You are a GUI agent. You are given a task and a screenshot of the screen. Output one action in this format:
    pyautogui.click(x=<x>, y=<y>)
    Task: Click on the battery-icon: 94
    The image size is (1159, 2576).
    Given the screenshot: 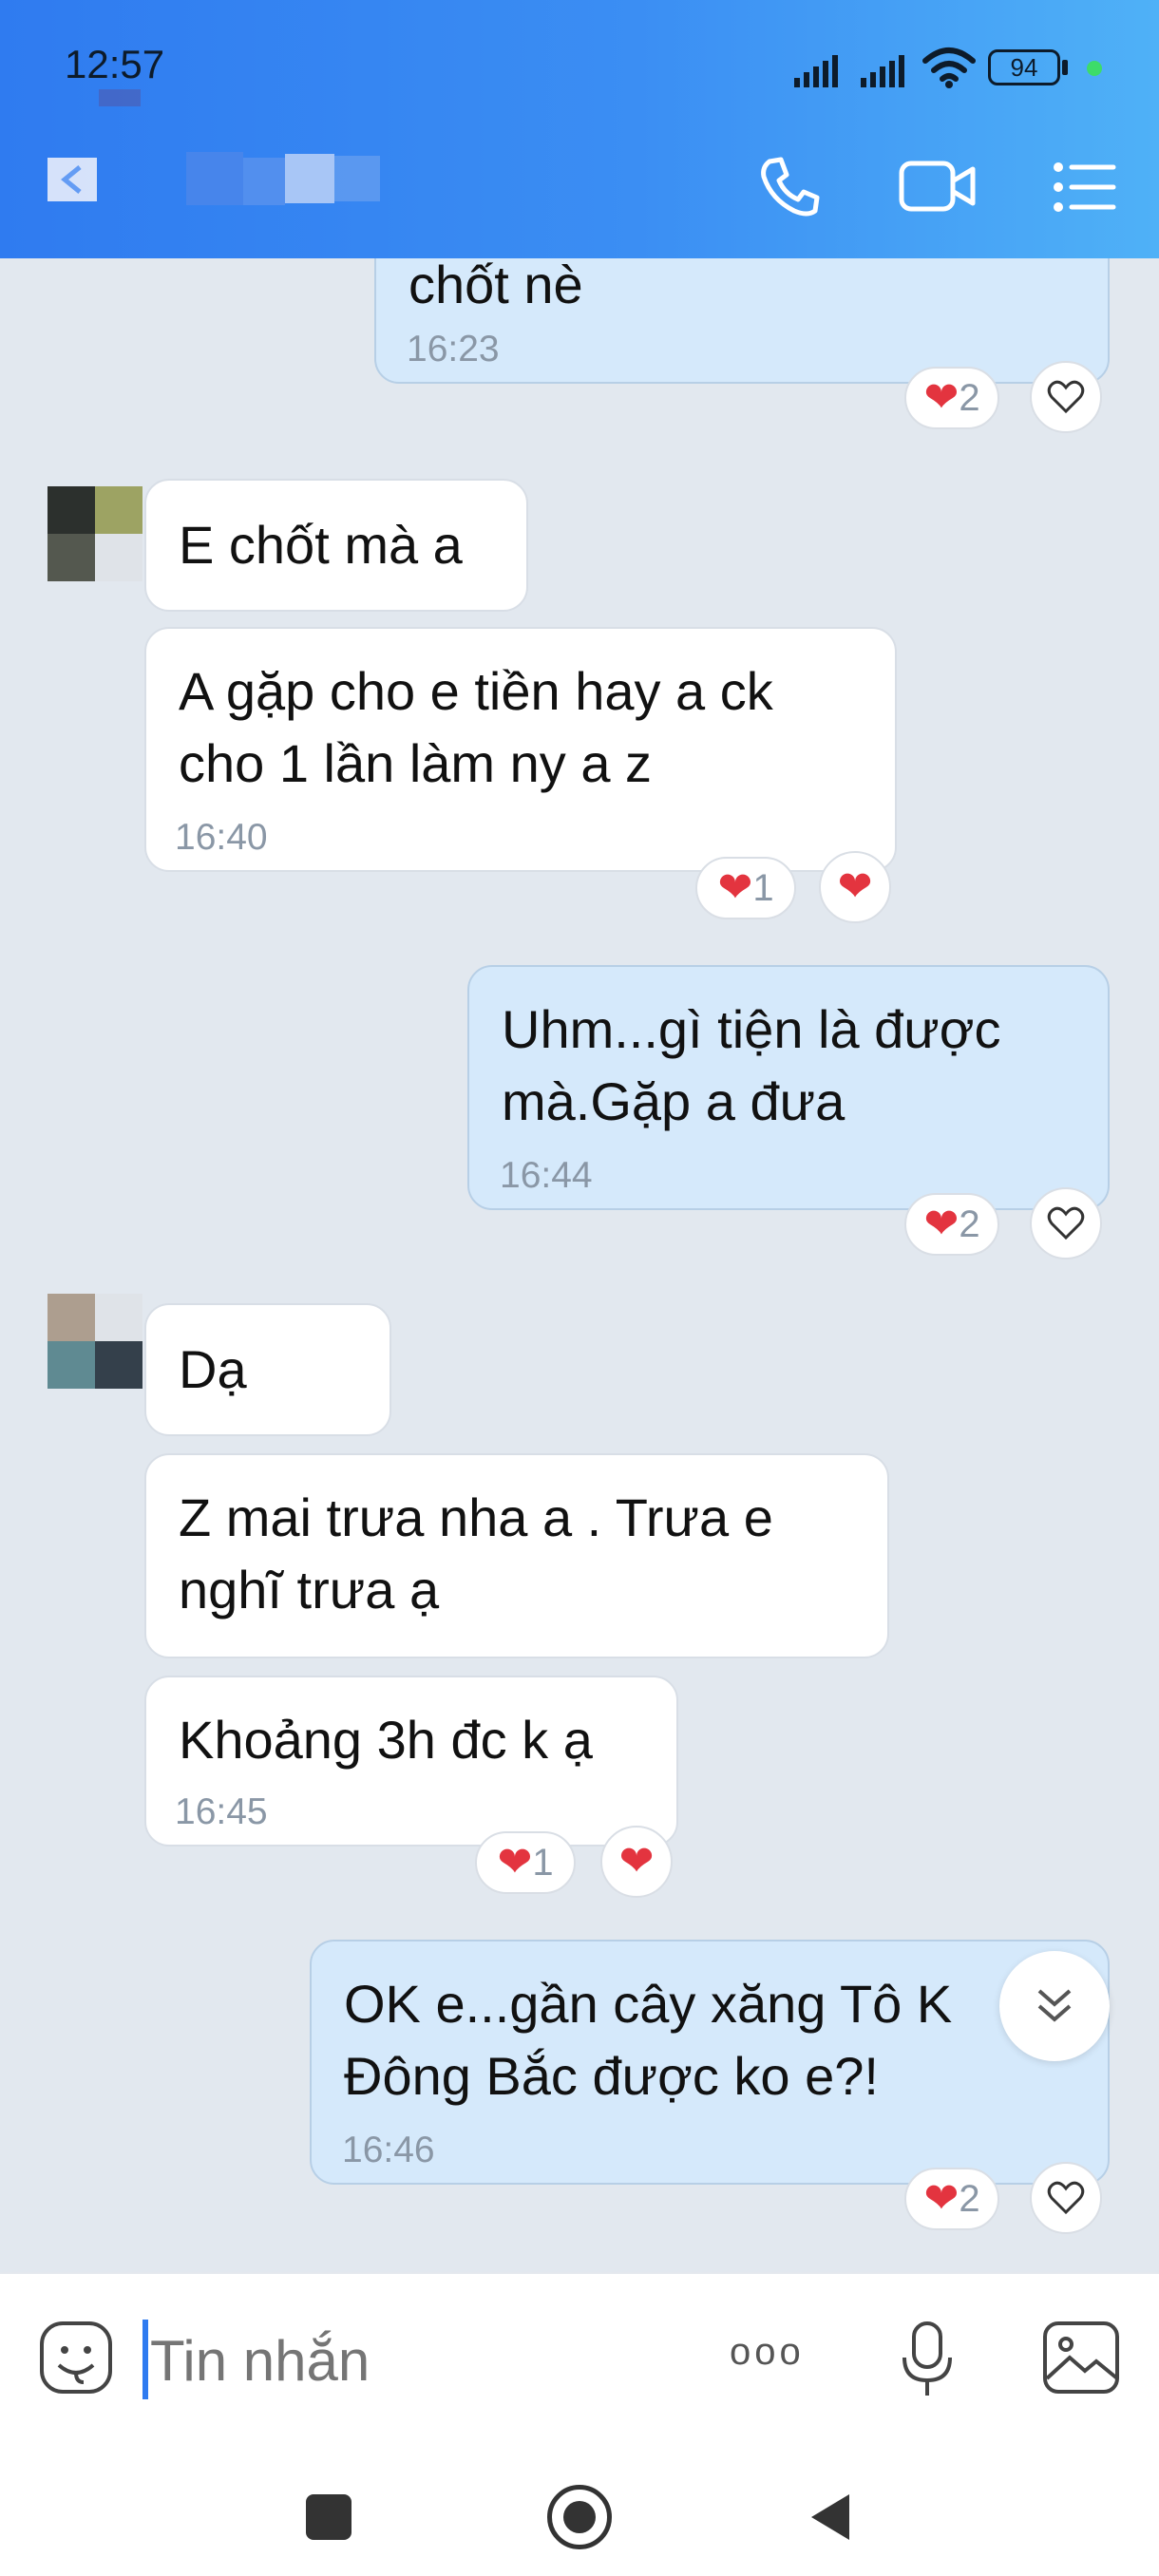 What is the action you would take?
    pyautogui.click(x=1024, y=67)
    